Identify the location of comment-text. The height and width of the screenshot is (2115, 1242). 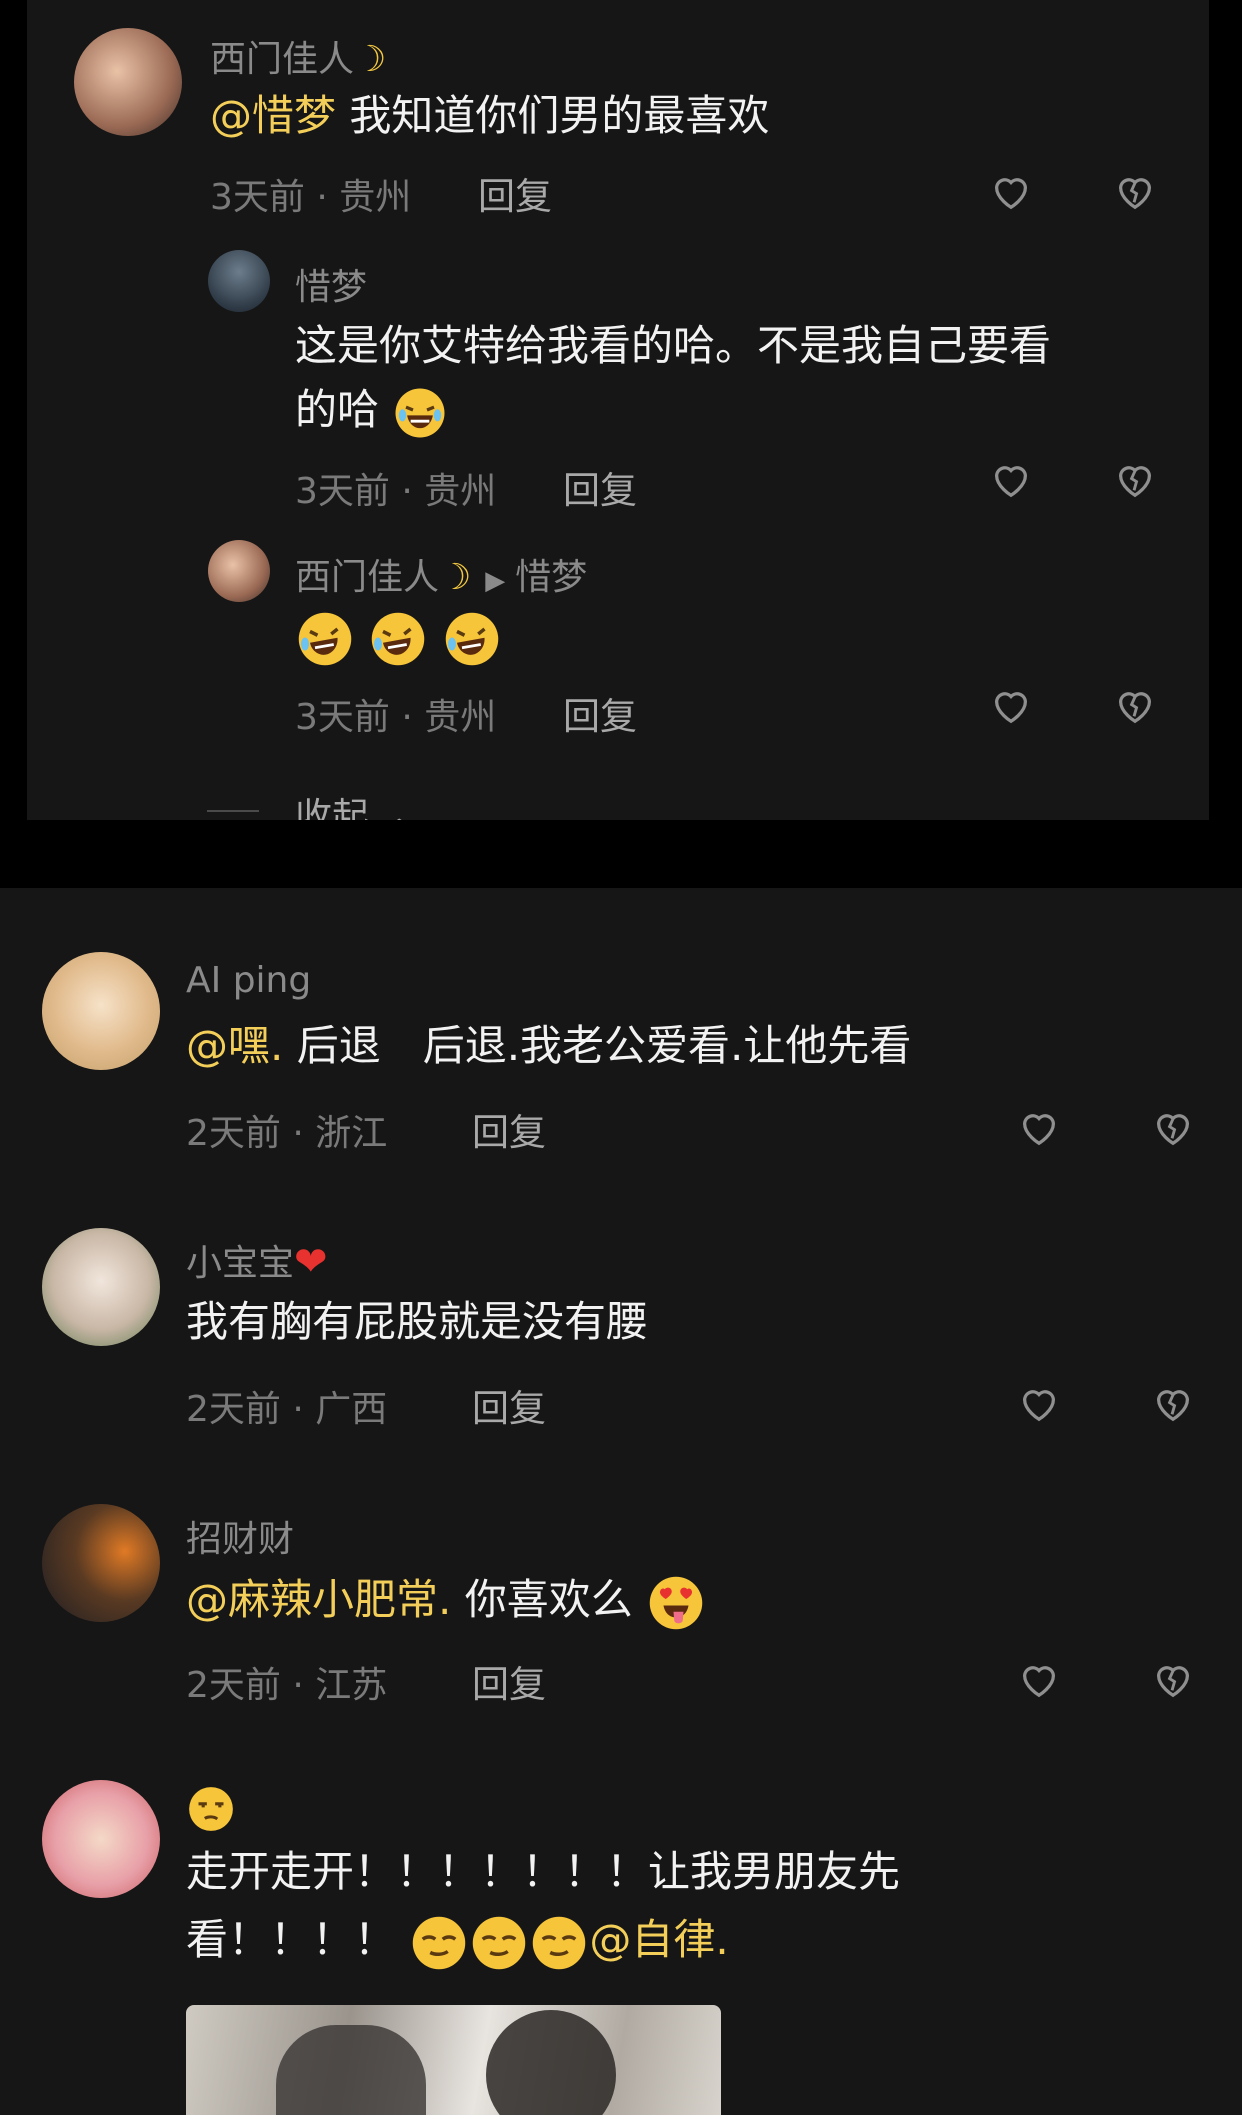
(398, 636).